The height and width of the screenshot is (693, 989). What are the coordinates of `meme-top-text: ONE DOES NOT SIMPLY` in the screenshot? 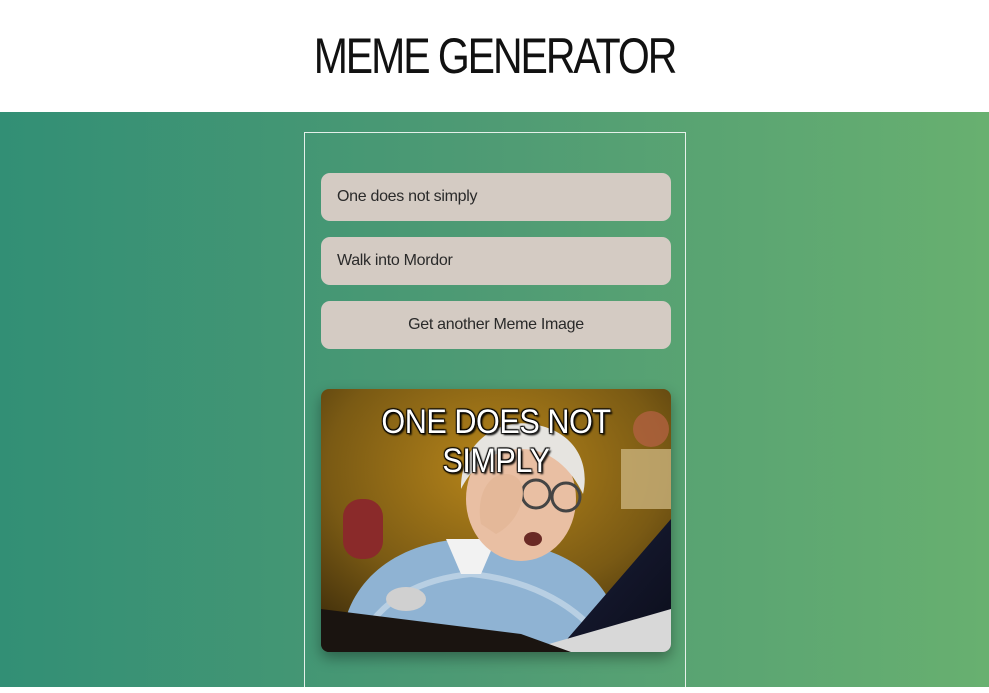 It's located at (496, 441).